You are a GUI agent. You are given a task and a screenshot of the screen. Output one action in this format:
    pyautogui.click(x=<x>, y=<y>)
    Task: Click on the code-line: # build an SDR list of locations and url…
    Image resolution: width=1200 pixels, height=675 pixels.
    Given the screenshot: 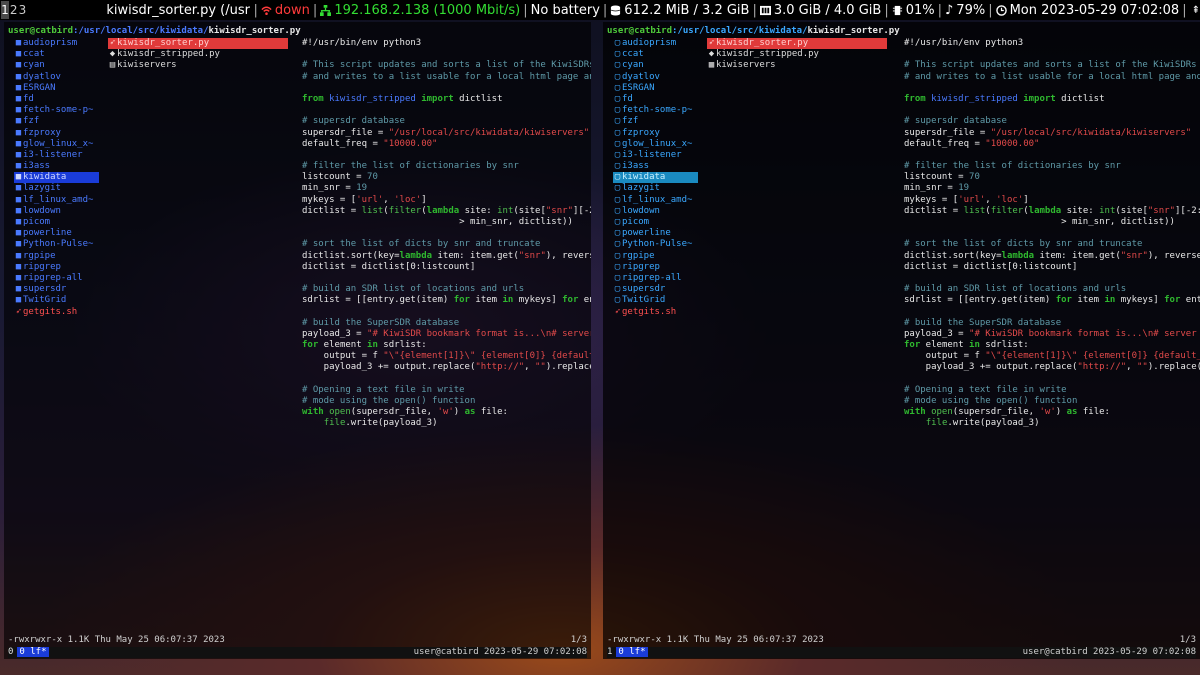 What is the action you would take?
    pyautogui.click(x=413, y=289)
    